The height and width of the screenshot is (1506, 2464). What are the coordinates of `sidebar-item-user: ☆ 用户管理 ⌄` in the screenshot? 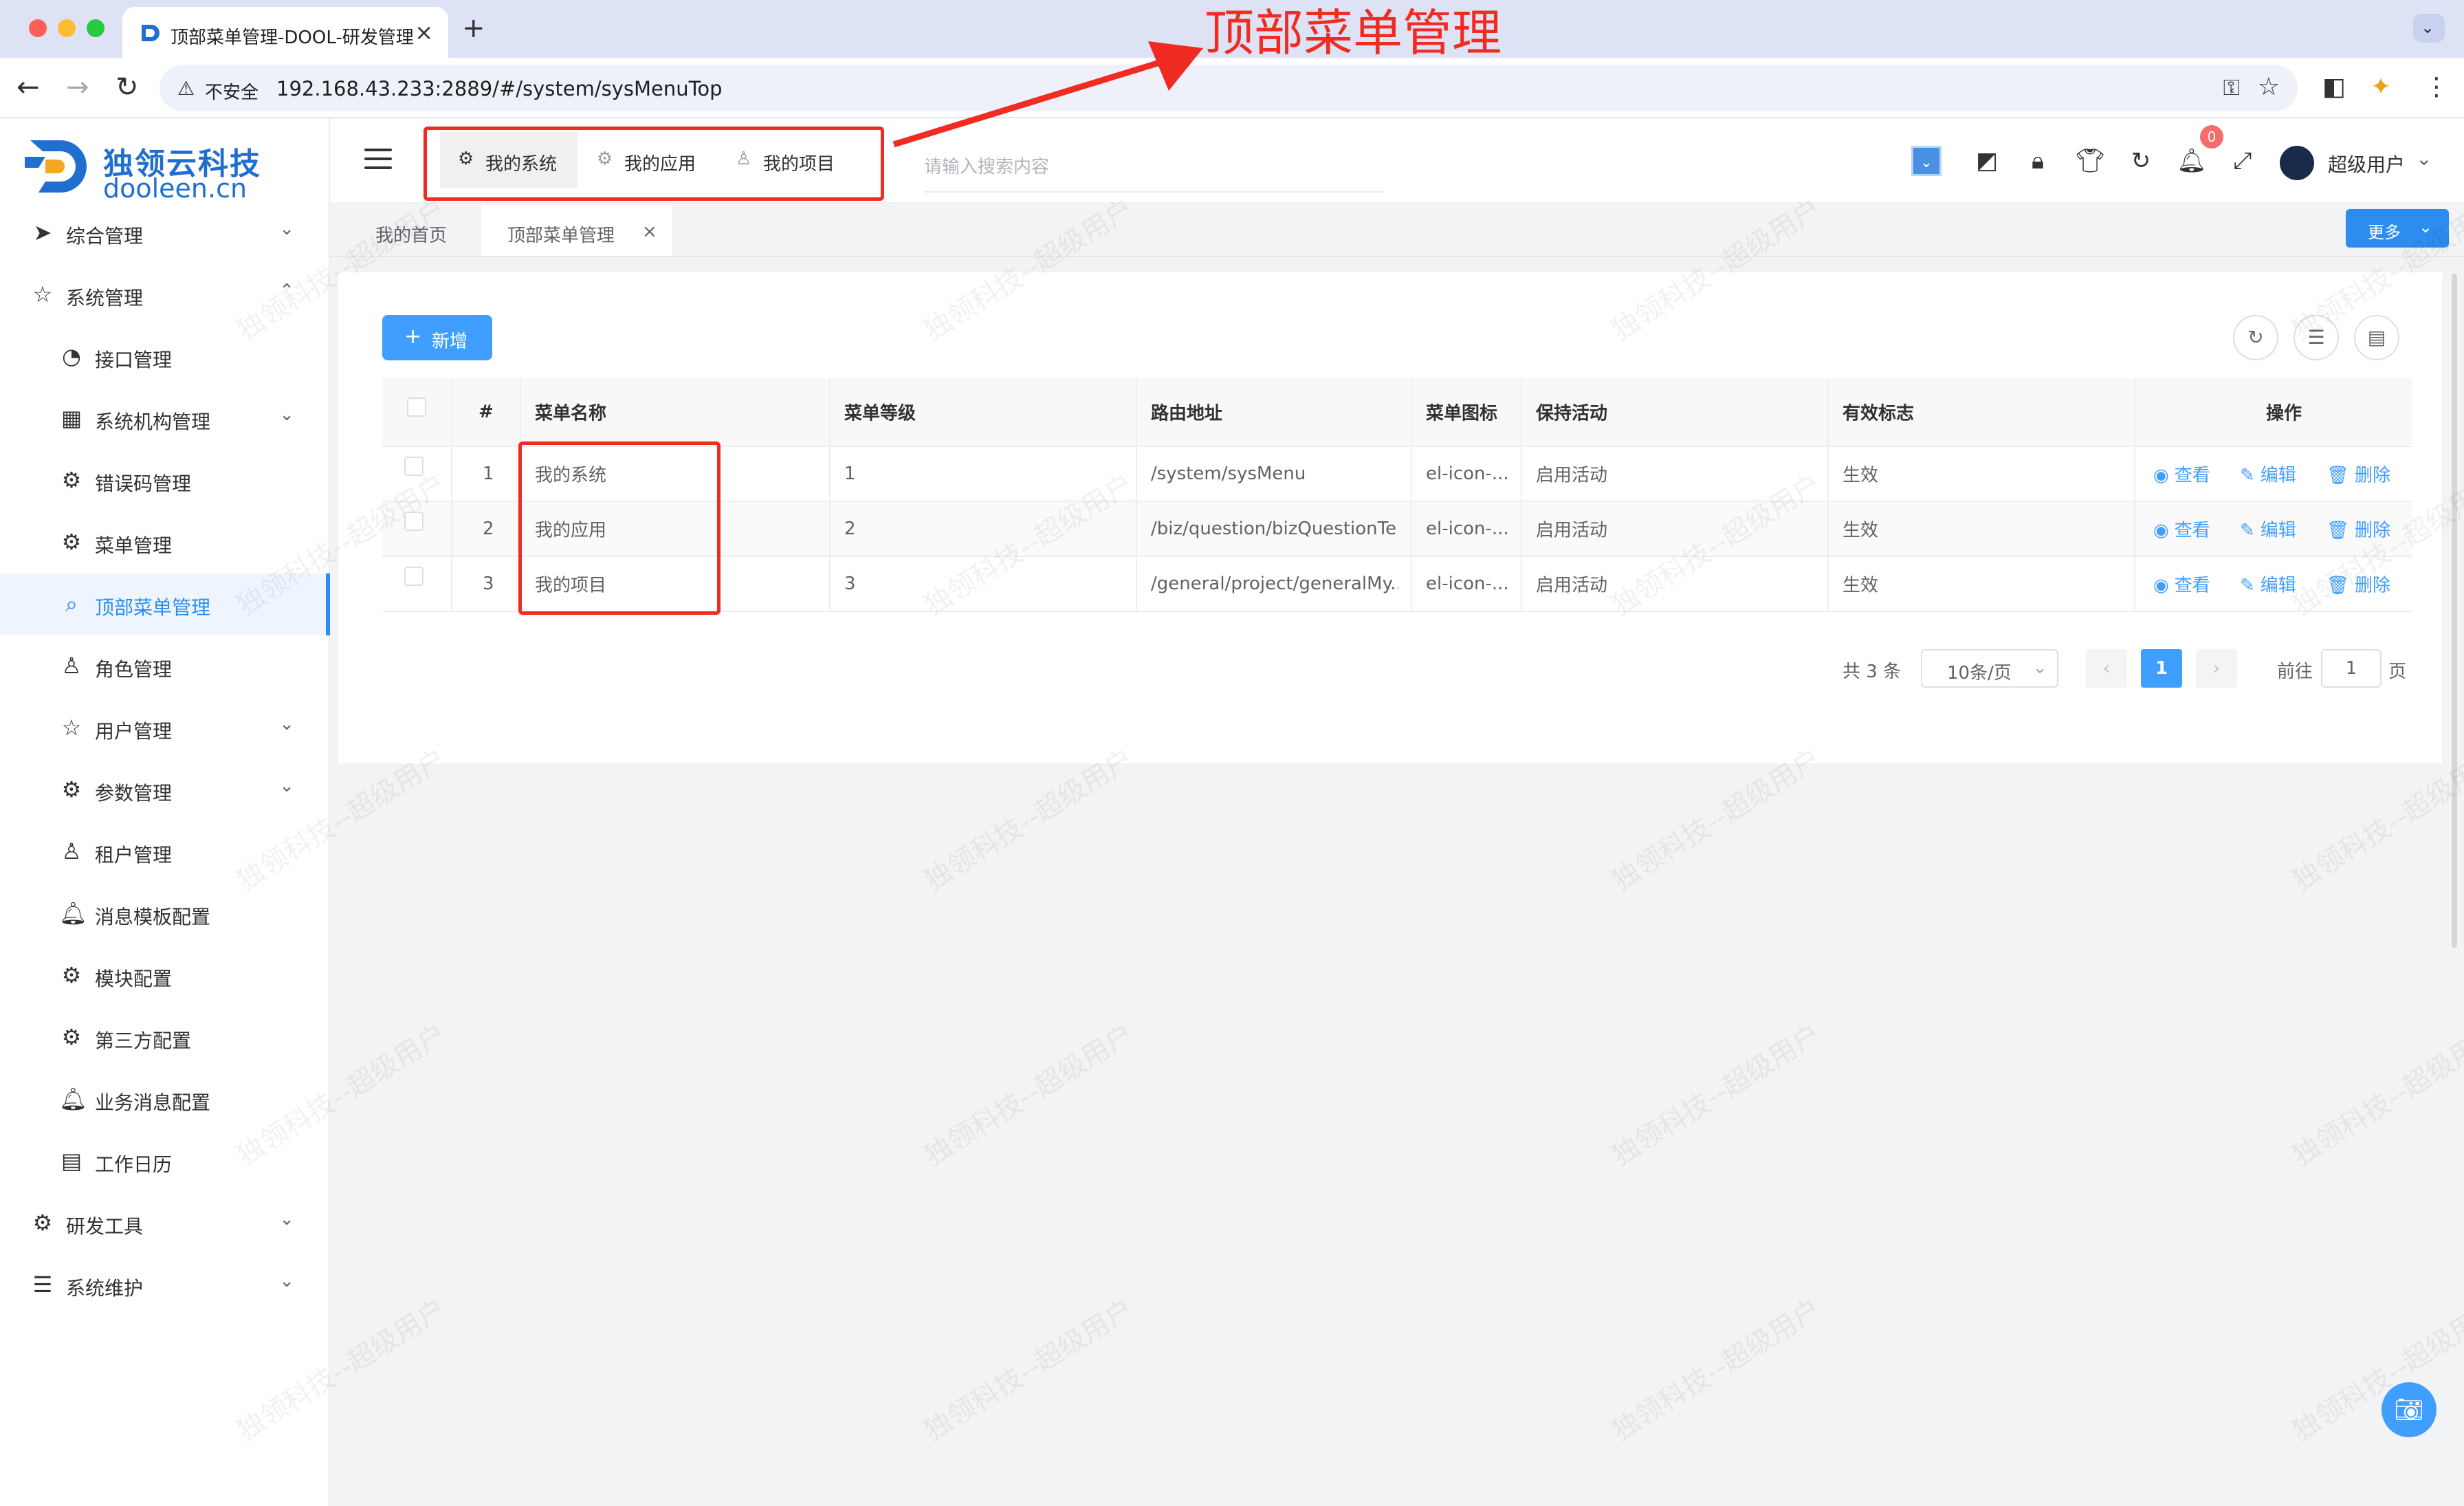 It's located at (165, 728).